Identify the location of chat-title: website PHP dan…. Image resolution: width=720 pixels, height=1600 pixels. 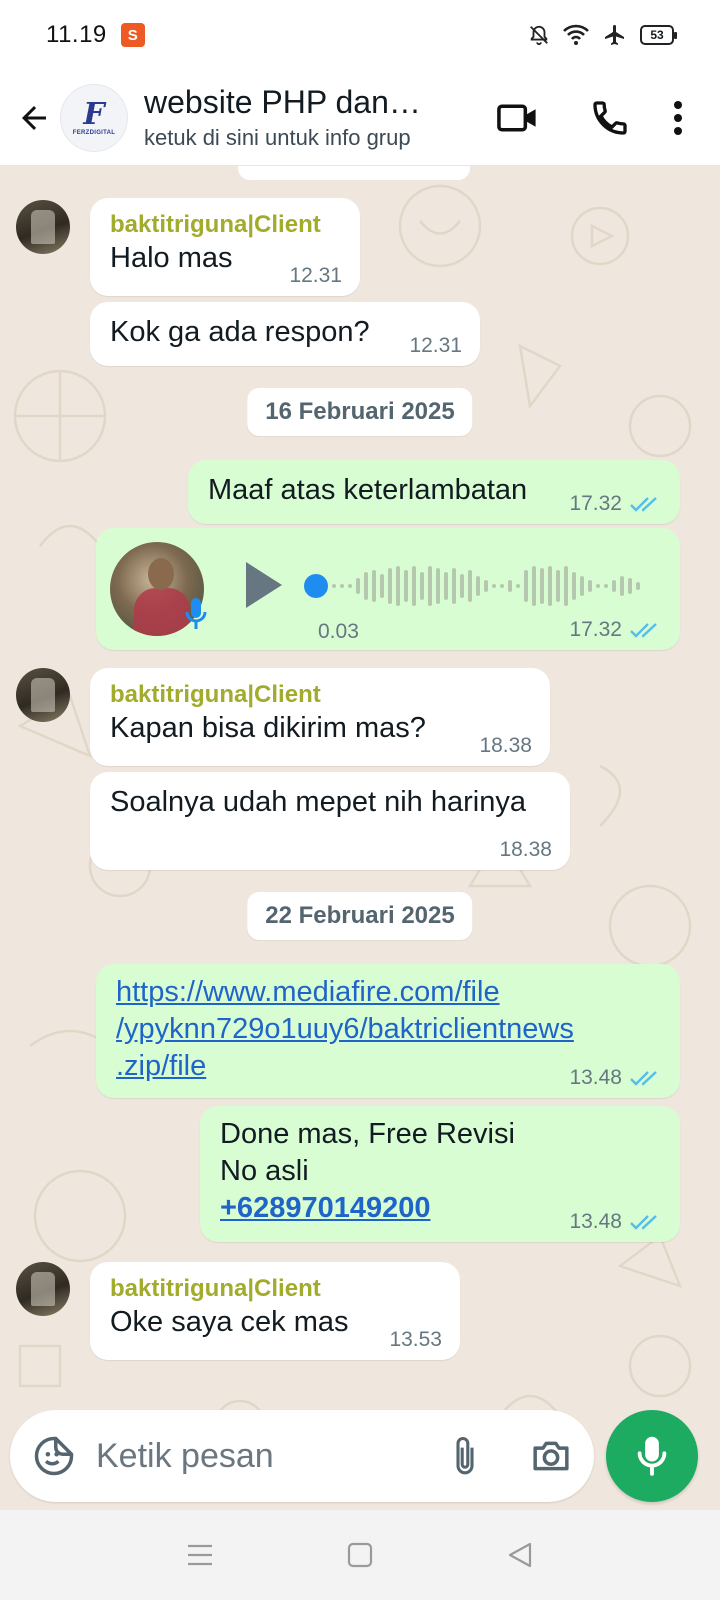
(282, 102).